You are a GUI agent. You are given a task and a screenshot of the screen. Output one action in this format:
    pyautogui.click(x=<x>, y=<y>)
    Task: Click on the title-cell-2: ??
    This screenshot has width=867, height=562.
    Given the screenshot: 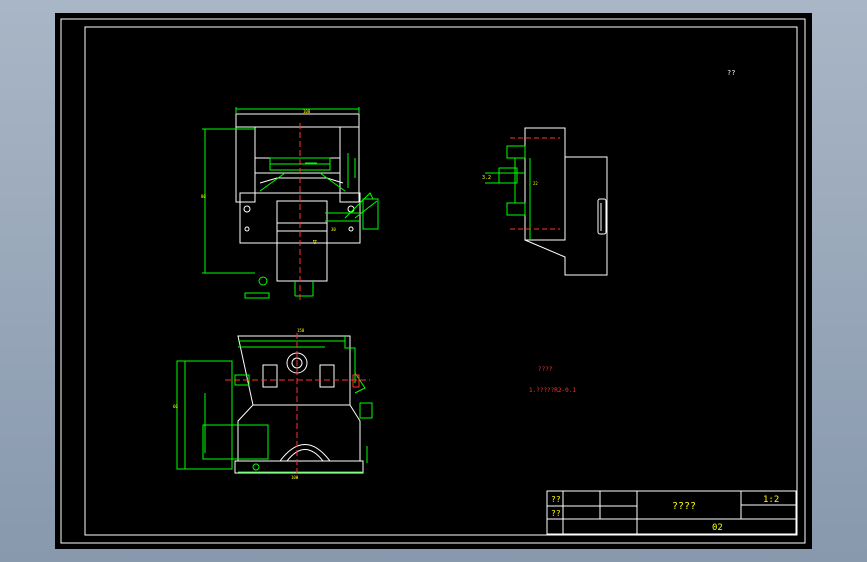 What is the action you would take?
    pyautogui.click(x=556, y=513)
    